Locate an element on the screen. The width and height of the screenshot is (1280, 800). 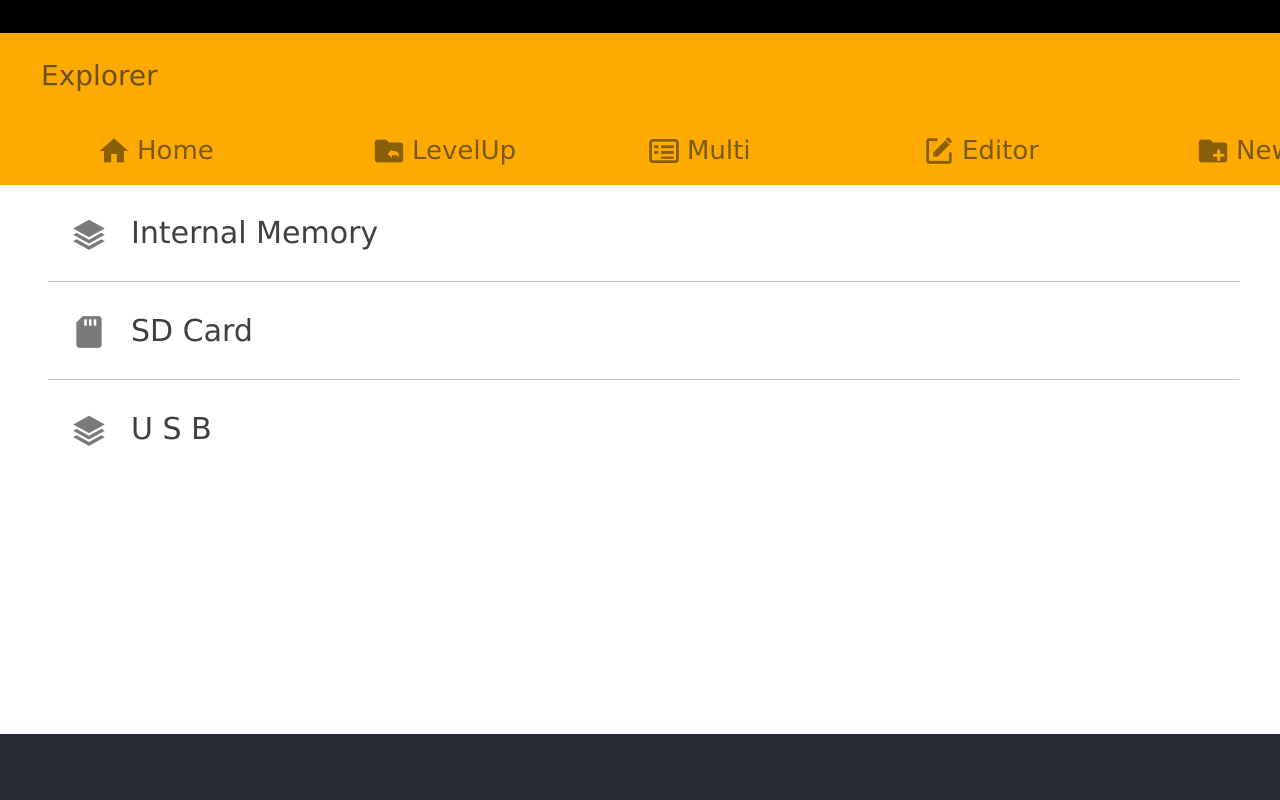
storage-item-label: U S B is located at coordinates (171, 429).